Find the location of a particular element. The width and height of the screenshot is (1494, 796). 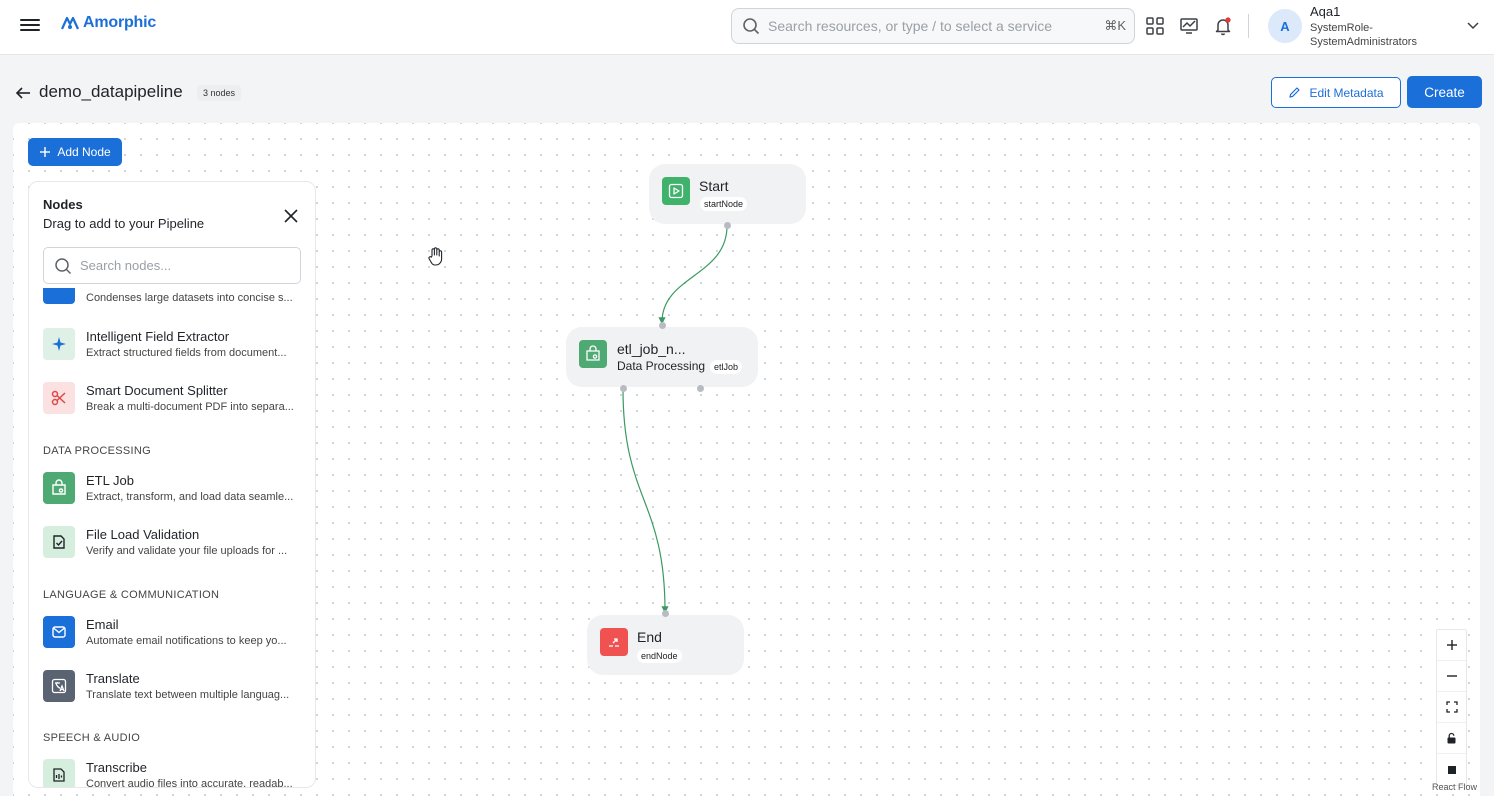

list-item-name: Translate is located at coordinates (113, 678).